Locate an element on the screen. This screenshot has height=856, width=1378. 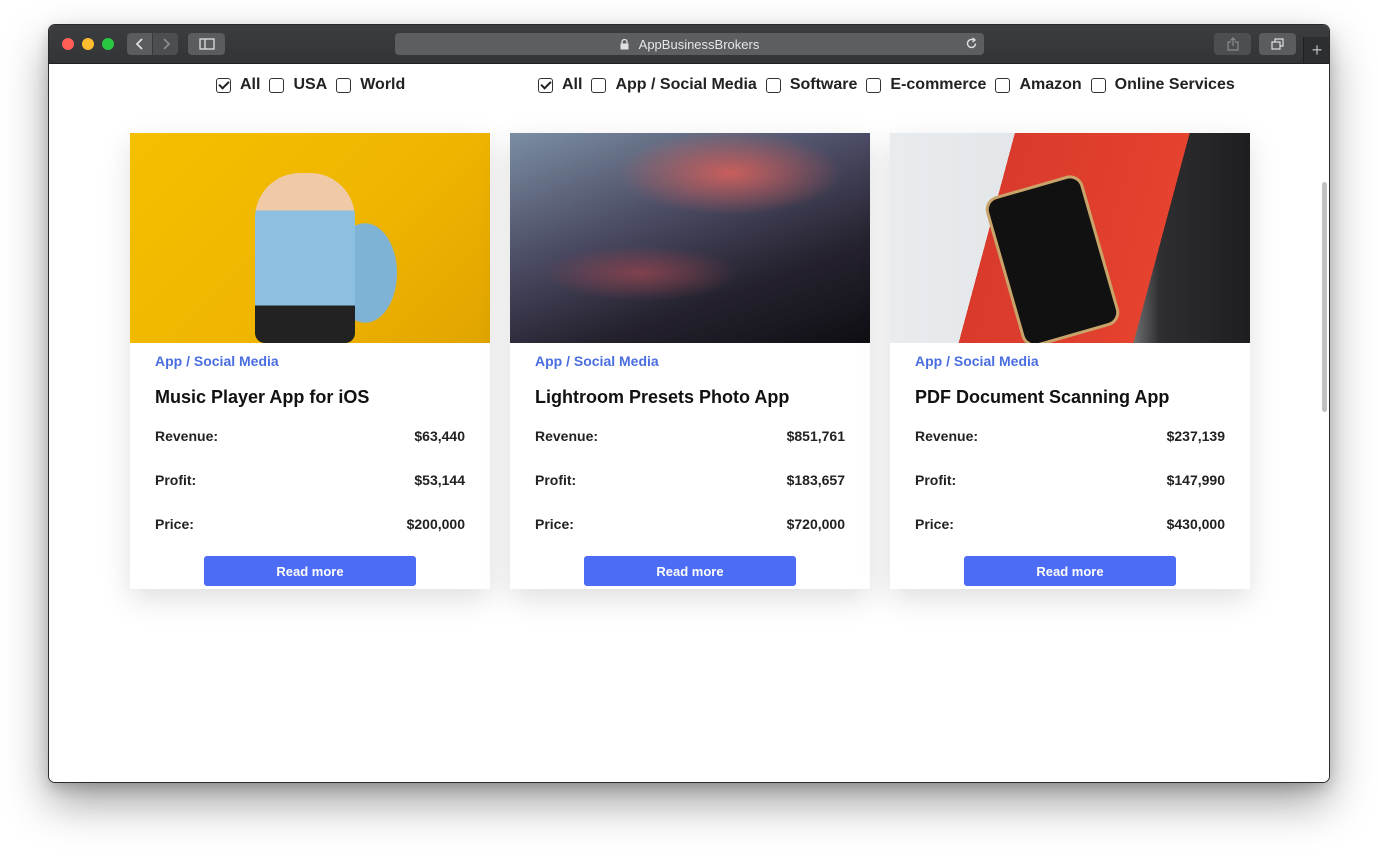
category-option-online-services: Online Services is located at coordinates (1162, 85).